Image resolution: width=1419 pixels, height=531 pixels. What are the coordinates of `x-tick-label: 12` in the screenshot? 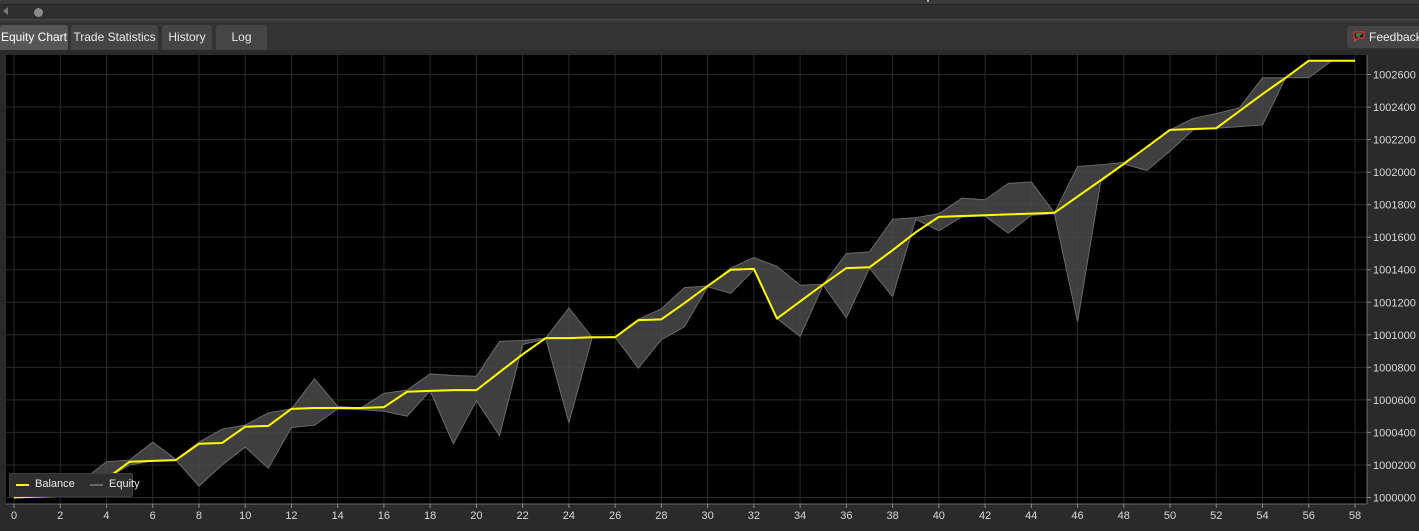 It's located at (291, 516).